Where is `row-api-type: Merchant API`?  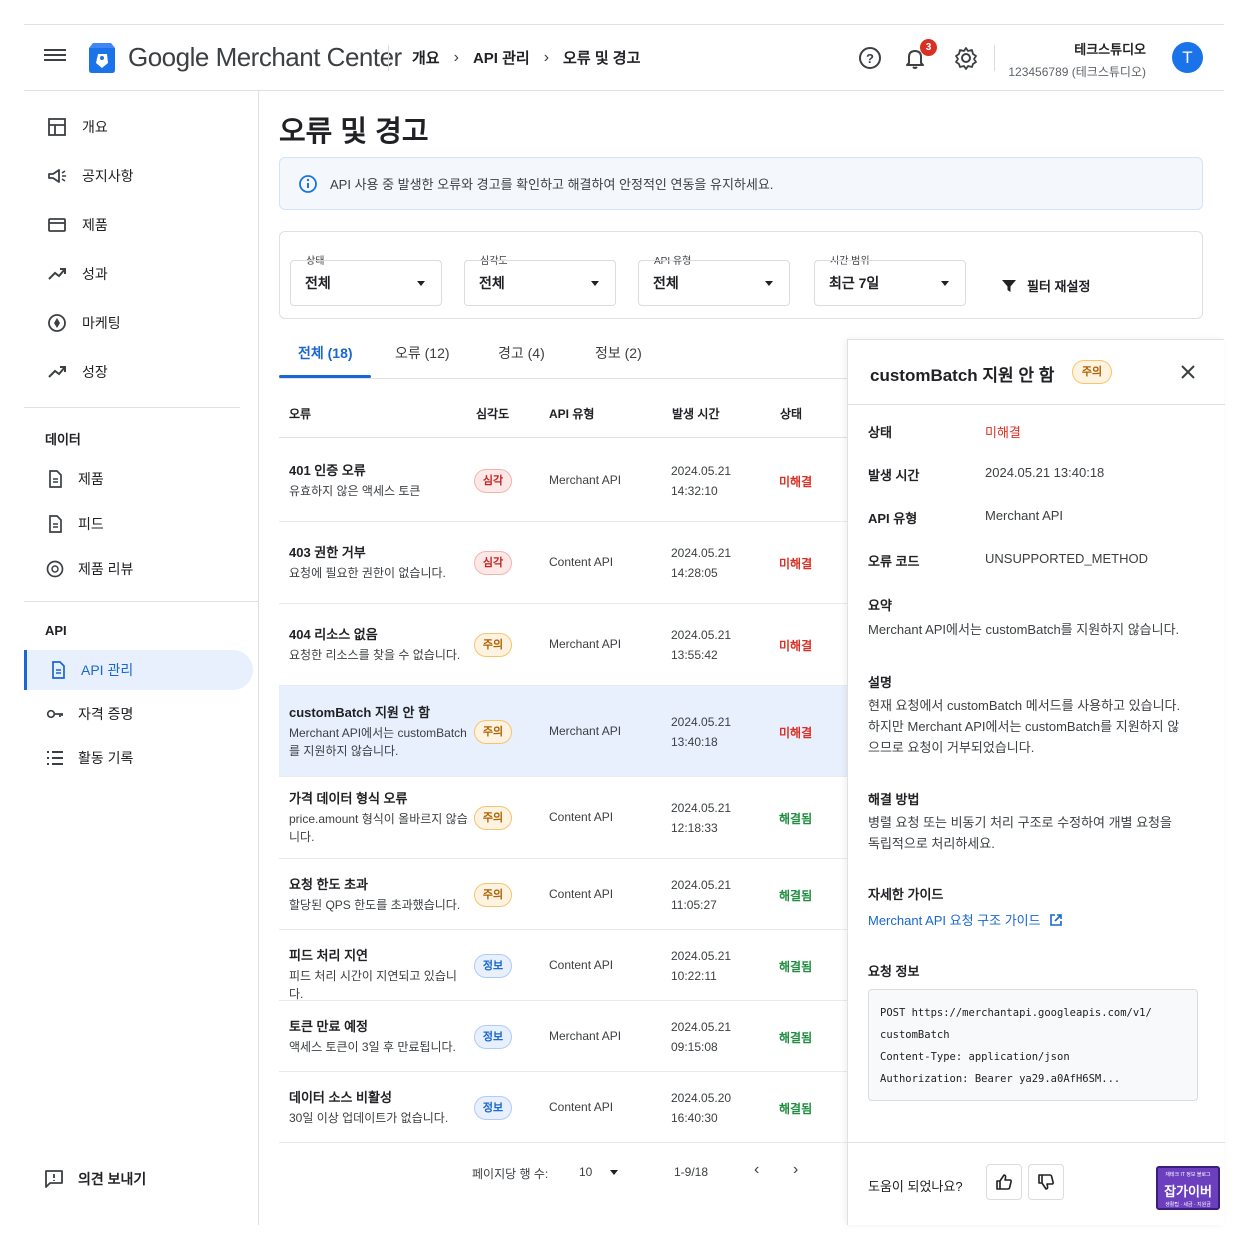
row-api-type: Merchant API is located at coordinates (585, 644).